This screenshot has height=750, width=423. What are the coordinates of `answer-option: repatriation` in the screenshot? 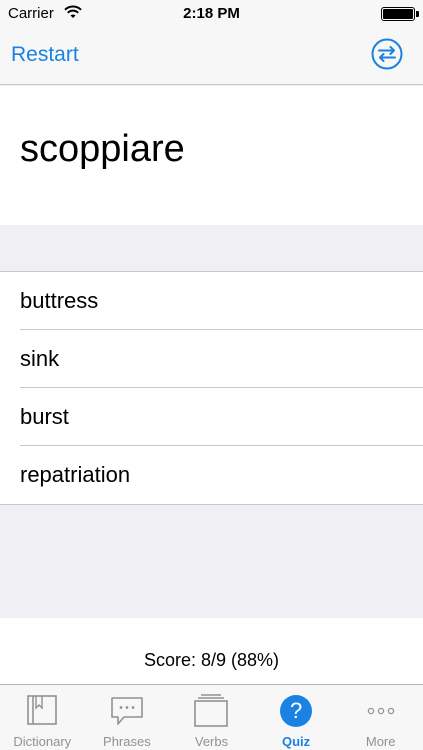 It's located at (211, 475).